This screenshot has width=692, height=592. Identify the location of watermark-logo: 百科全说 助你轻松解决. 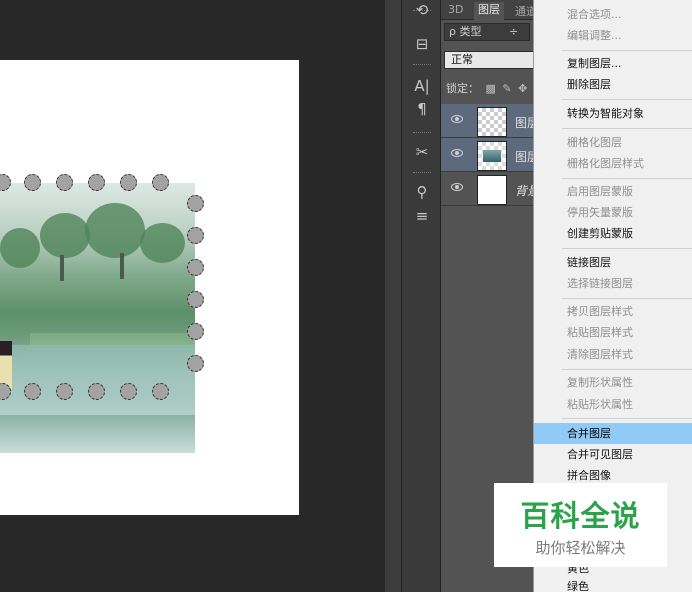
(580, 525).